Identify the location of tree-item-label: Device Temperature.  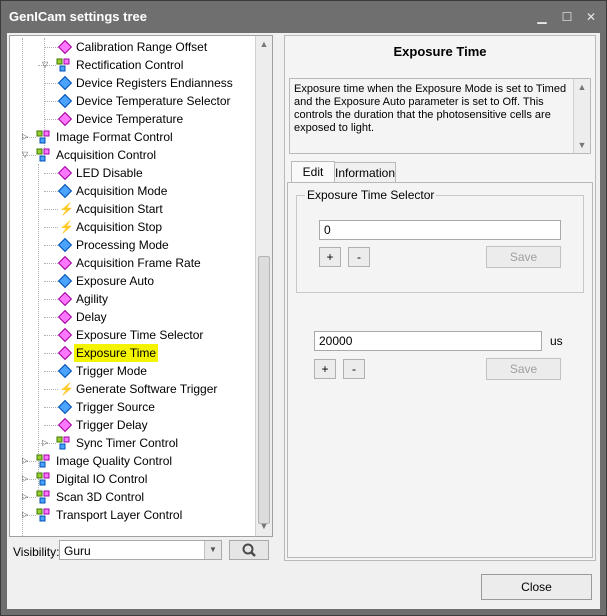
(130, 119).